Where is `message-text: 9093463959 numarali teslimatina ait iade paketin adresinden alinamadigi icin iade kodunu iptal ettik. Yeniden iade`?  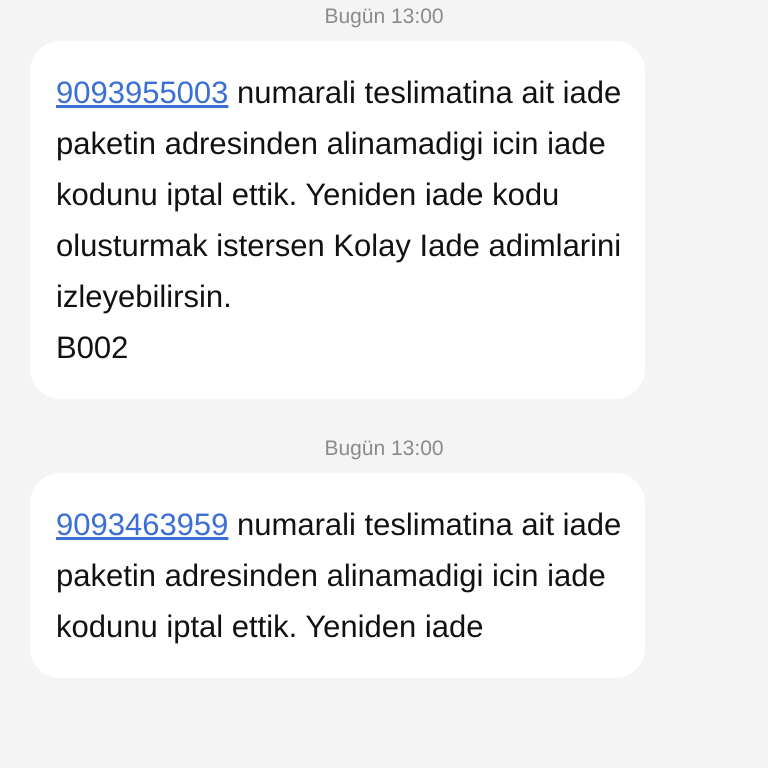
message-text: 9093463959 numarali teslimatina ait iade paketin adresinden alinamadigi icin iade kodunu iptal ettik. Yeniden iade is located at coordinates (339, 576).